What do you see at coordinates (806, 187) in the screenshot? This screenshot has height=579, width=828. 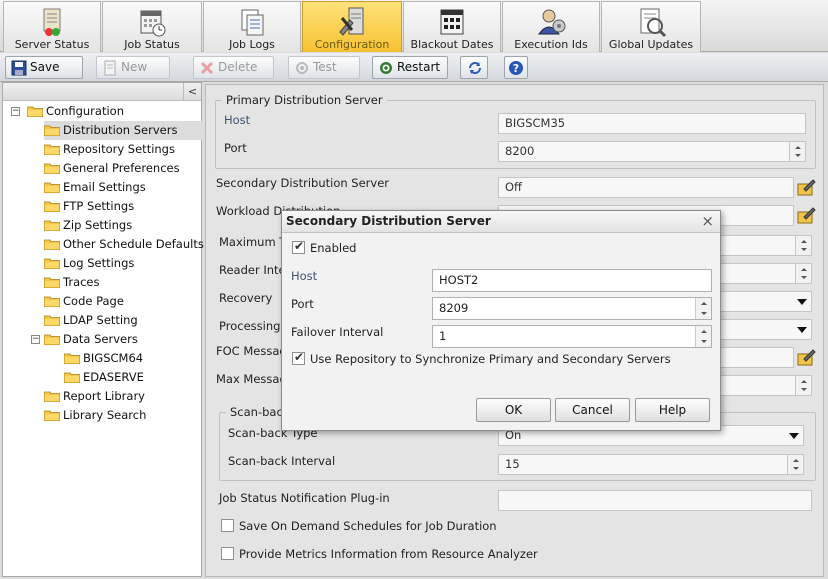 I see `edit-secondary-icon` at bounding box center [806, 187].